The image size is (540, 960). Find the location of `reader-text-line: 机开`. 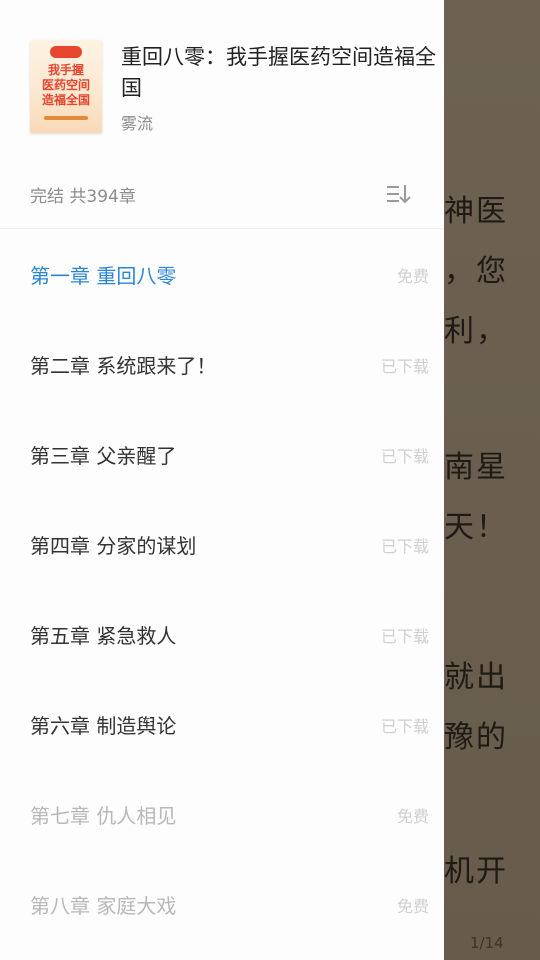

reader-text-line: 机开 is located at coordinates (476, 871).